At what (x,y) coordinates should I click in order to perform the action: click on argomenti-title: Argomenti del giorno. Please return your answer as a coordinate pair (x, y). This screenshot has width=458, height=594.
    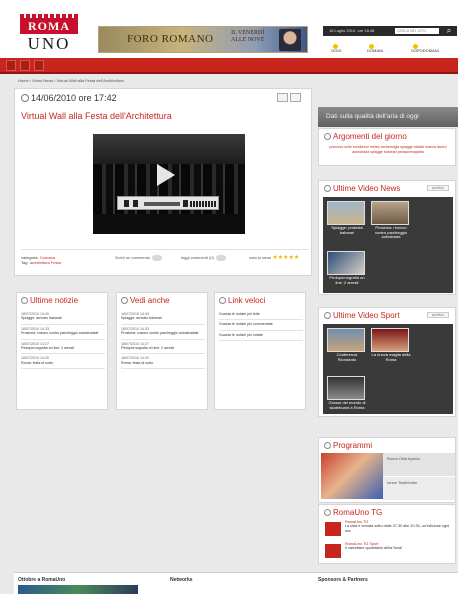
    Looking at the image, I should click on (365, 136).